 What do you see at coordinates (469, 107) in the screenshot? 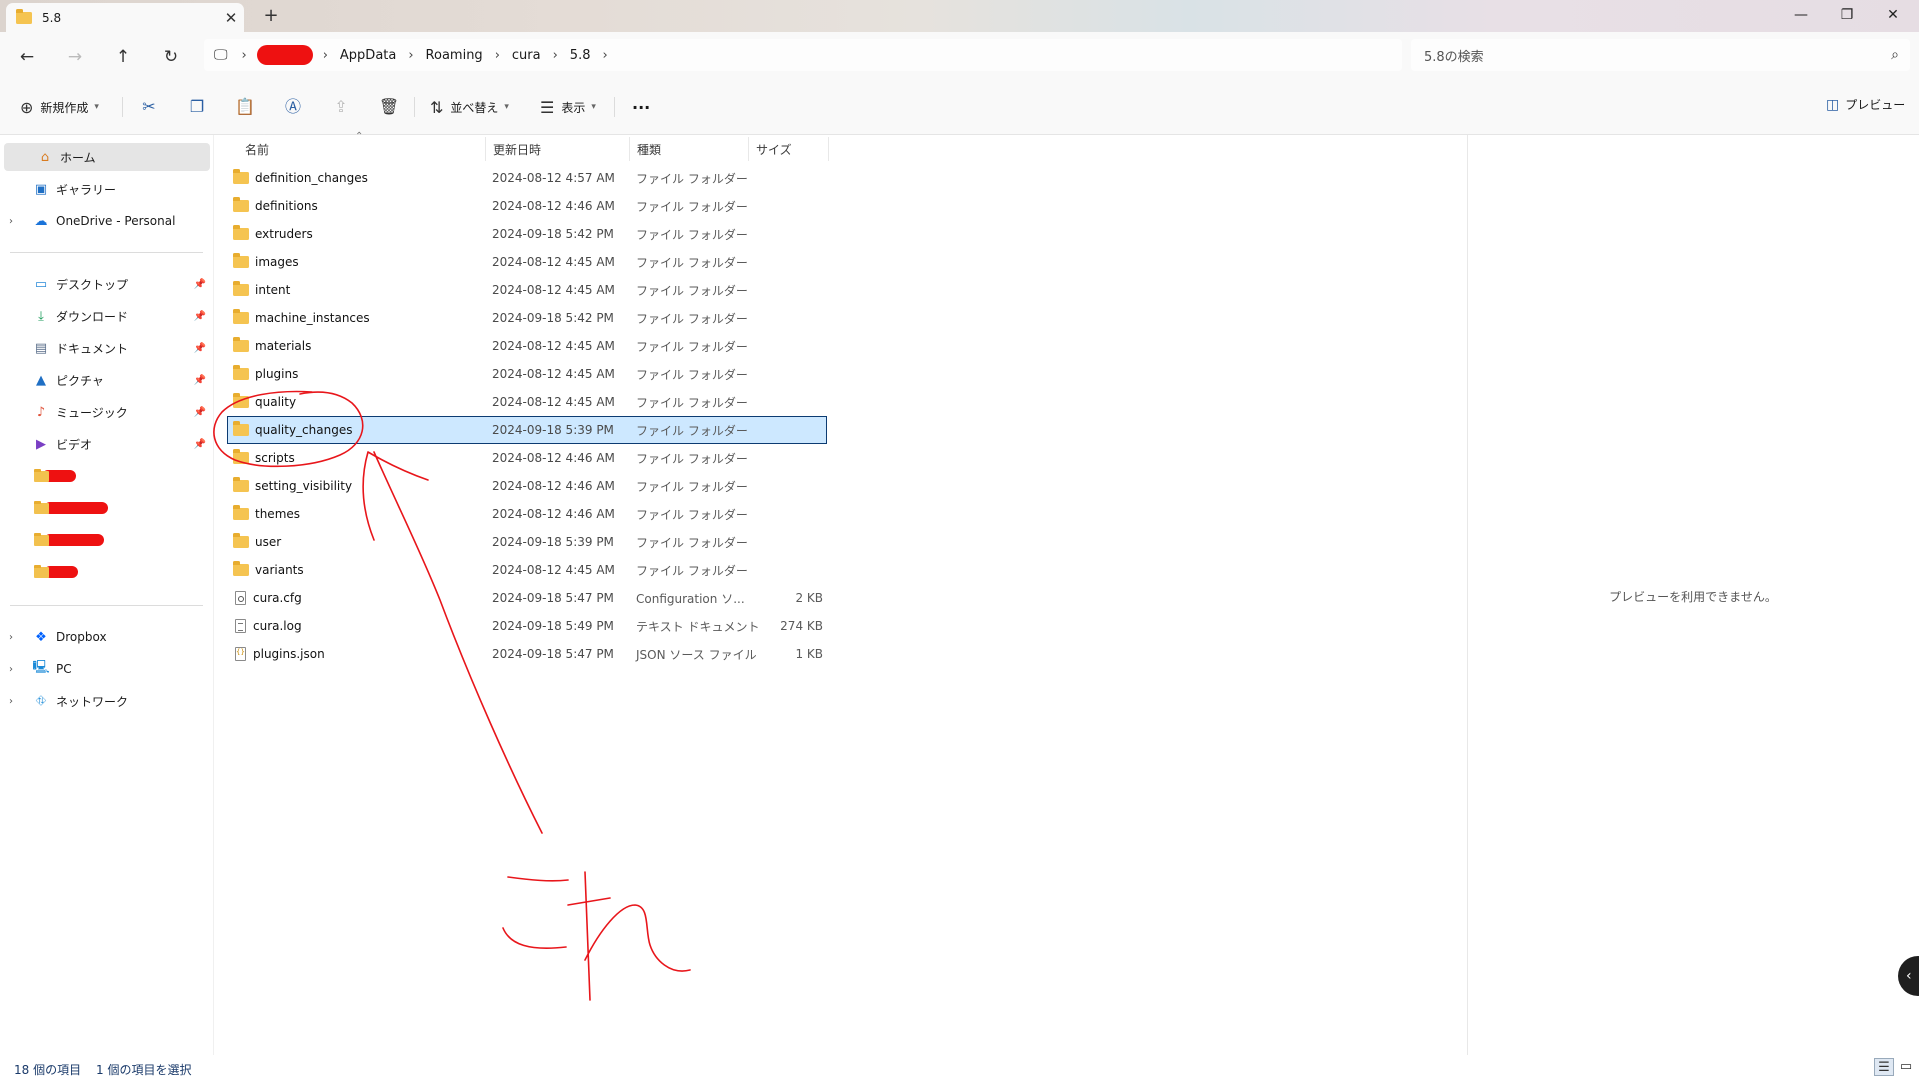
I see `sort-button: ⇅ 並べ替え ▾` at bounding box center [469, 107].